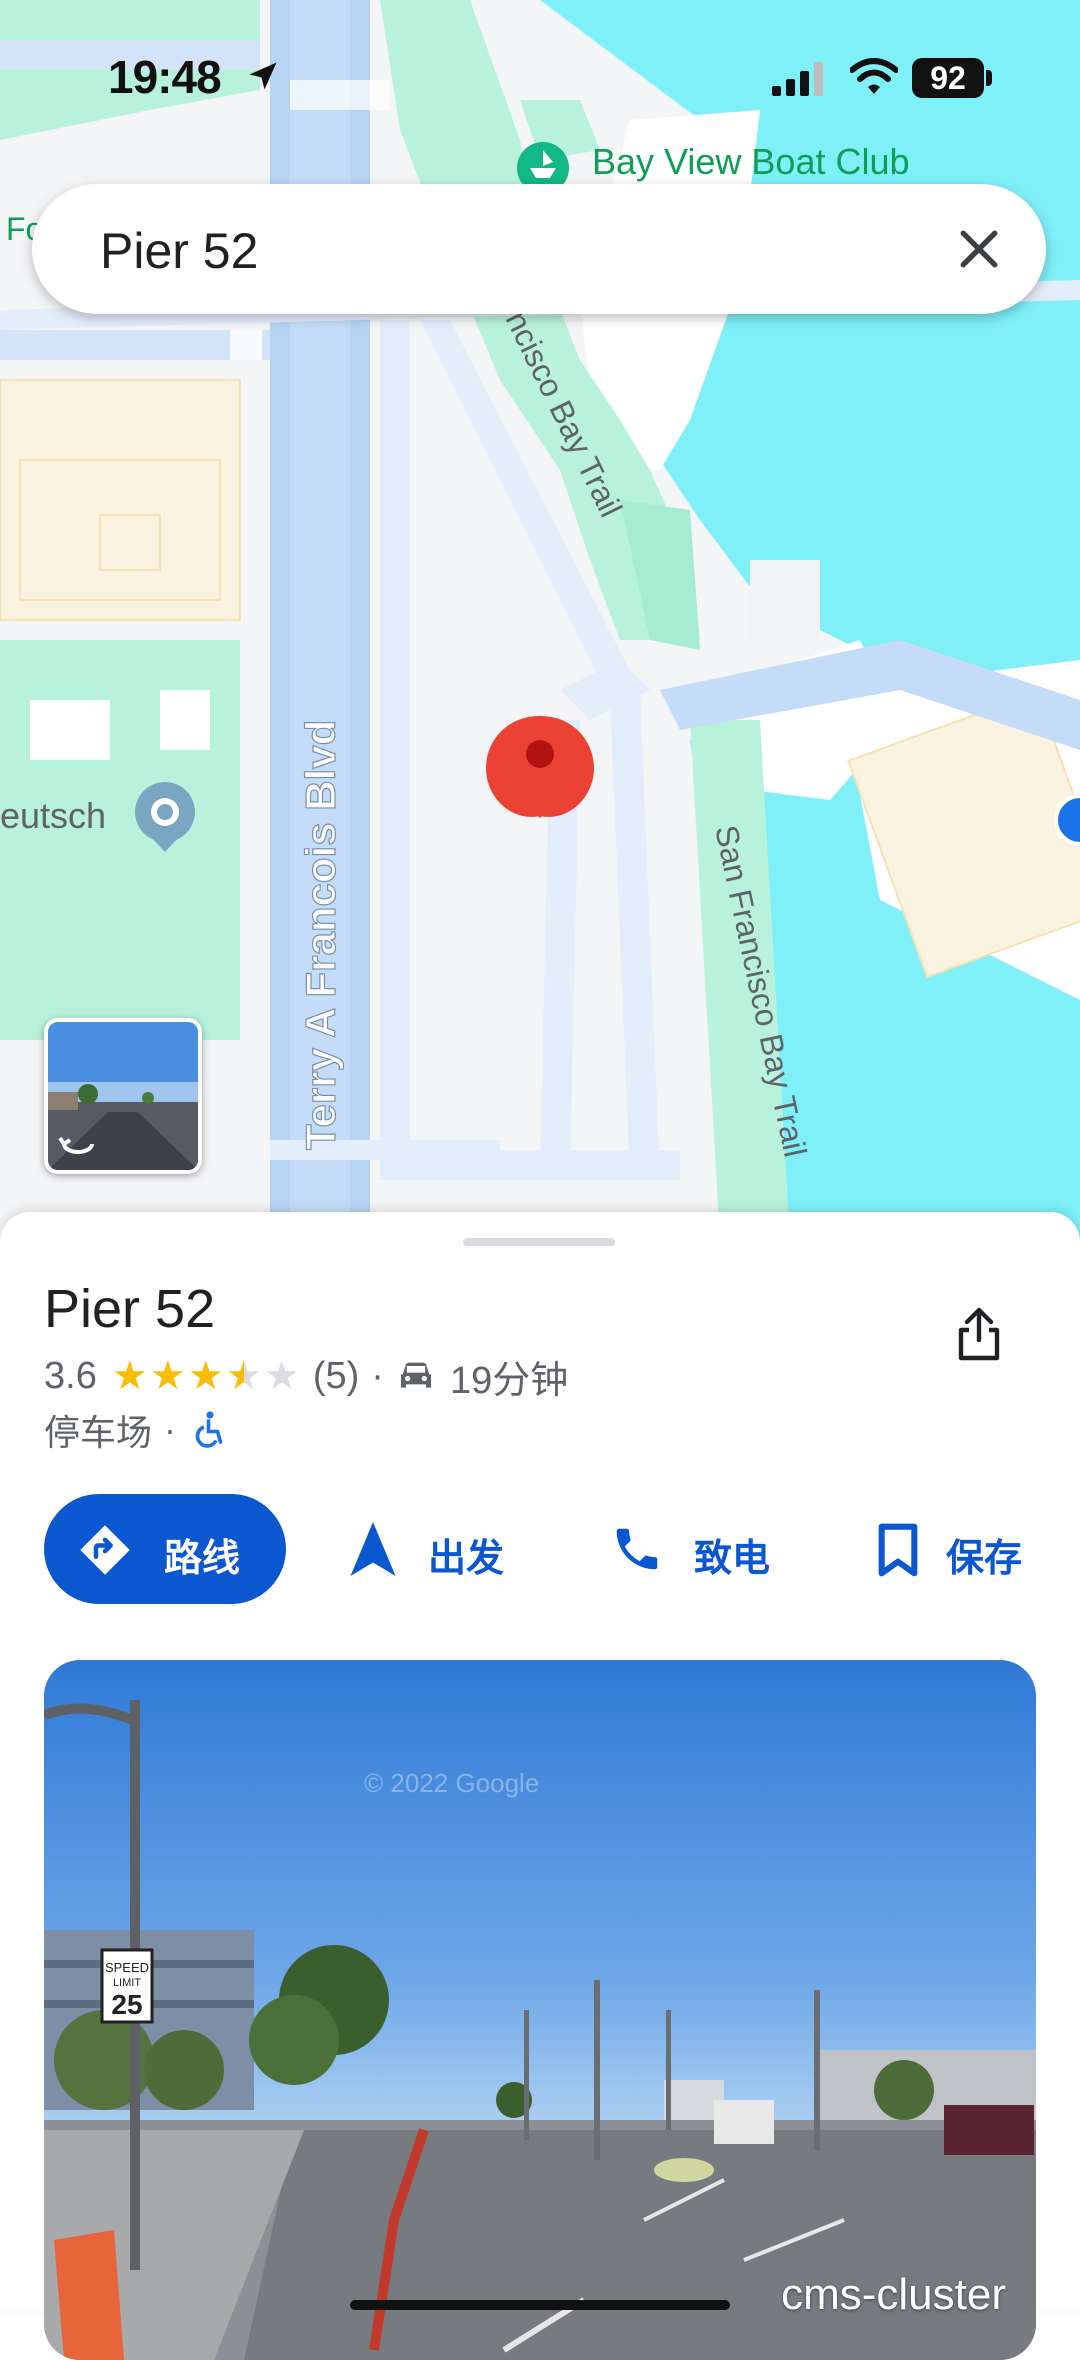 Image resolution: width=1080 pixels, height=2360 pixels. I want to click on save-button: 保存, so click(964, 1549).